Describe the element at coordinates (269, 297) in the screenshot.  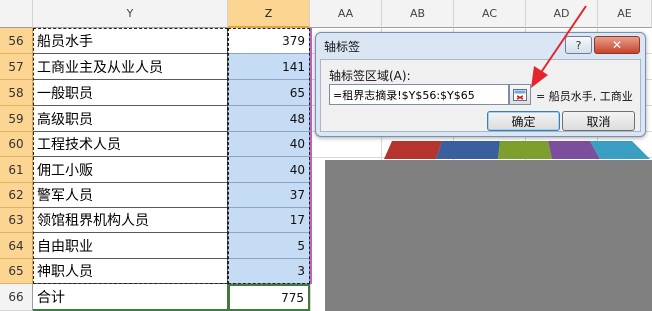
I see `cell-z66-total-value: 775` at that location.